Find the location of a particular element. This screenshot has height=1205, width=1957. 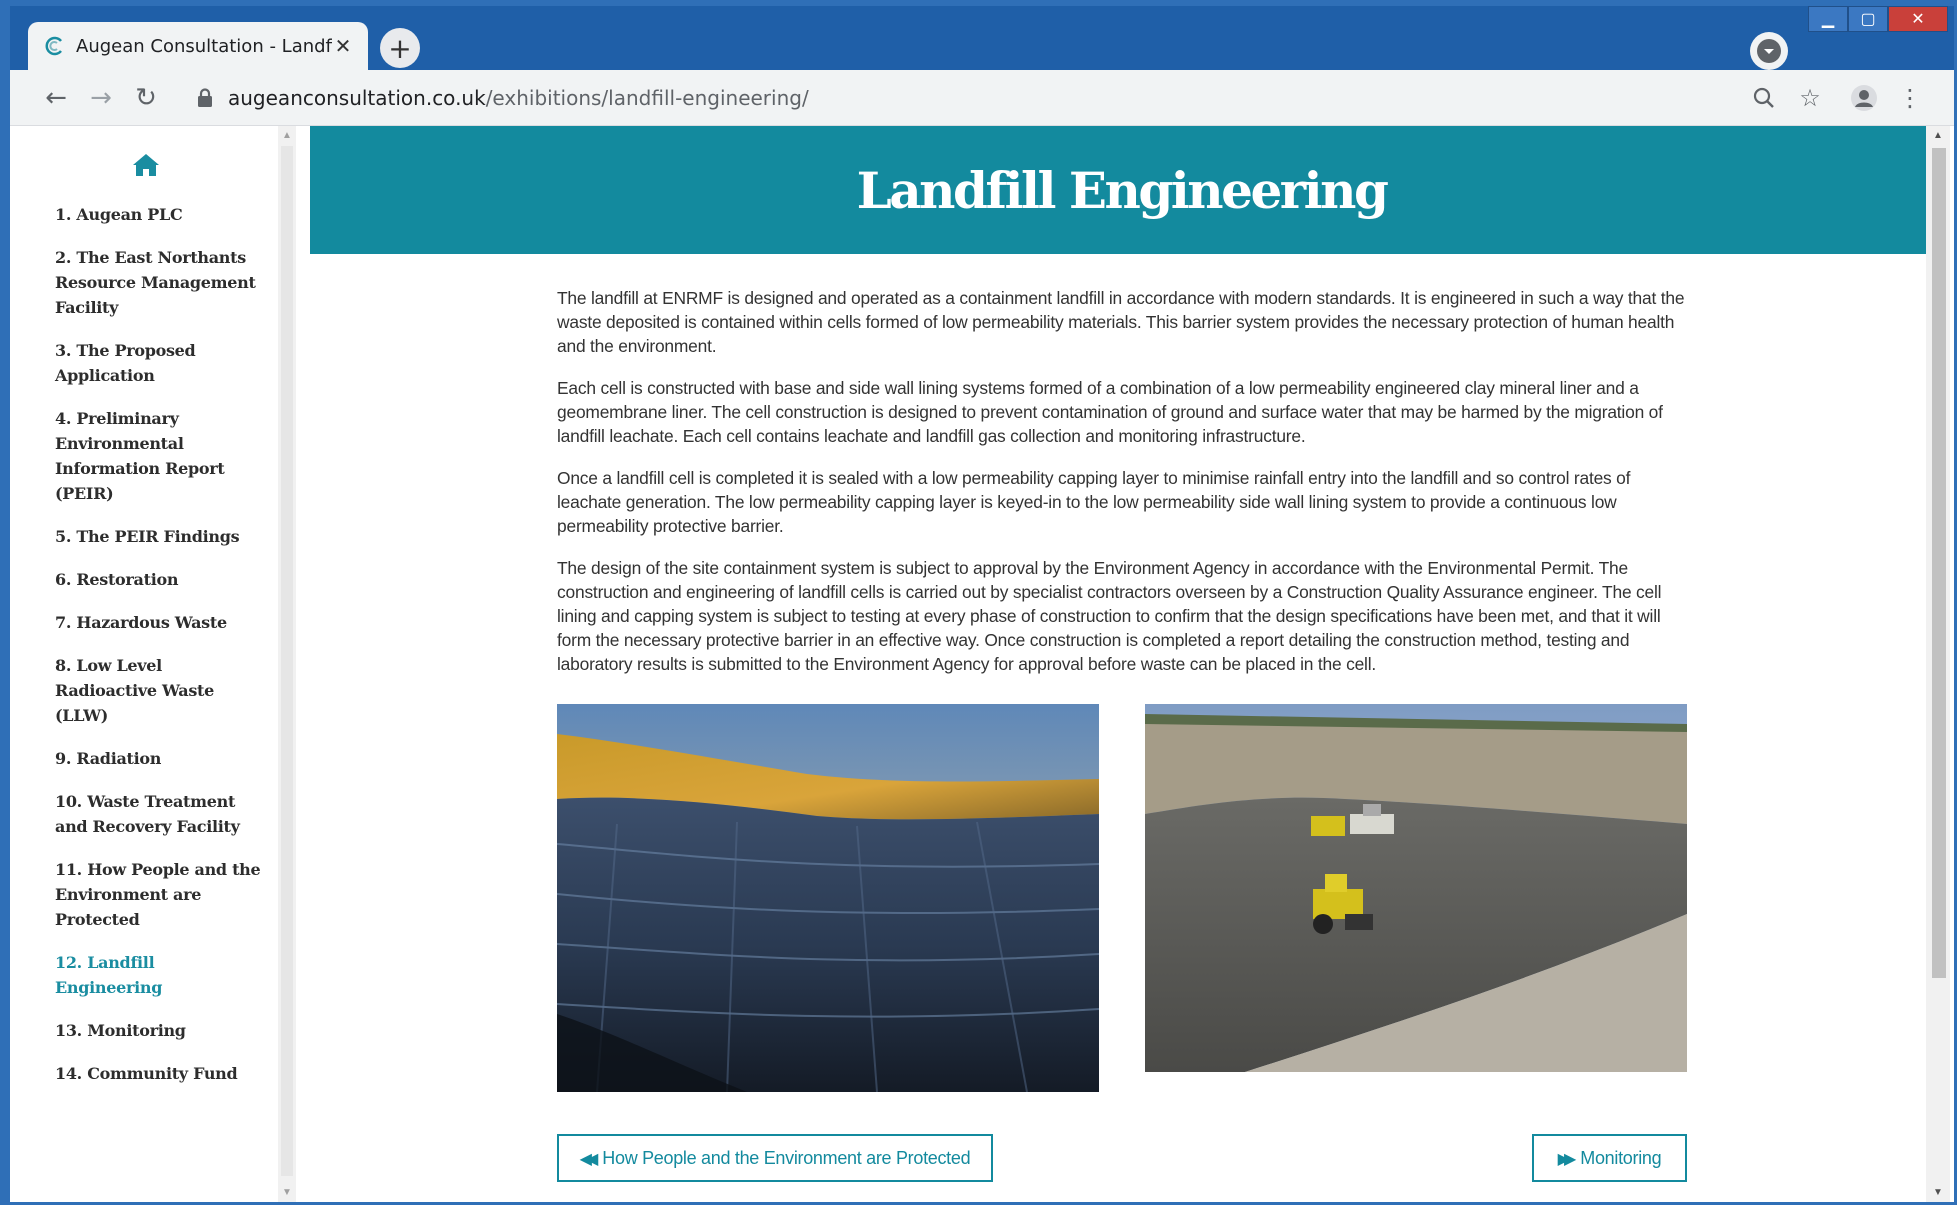

tab-title: Augean Consultation - Landfill Er is located at coordinates (204, 46).